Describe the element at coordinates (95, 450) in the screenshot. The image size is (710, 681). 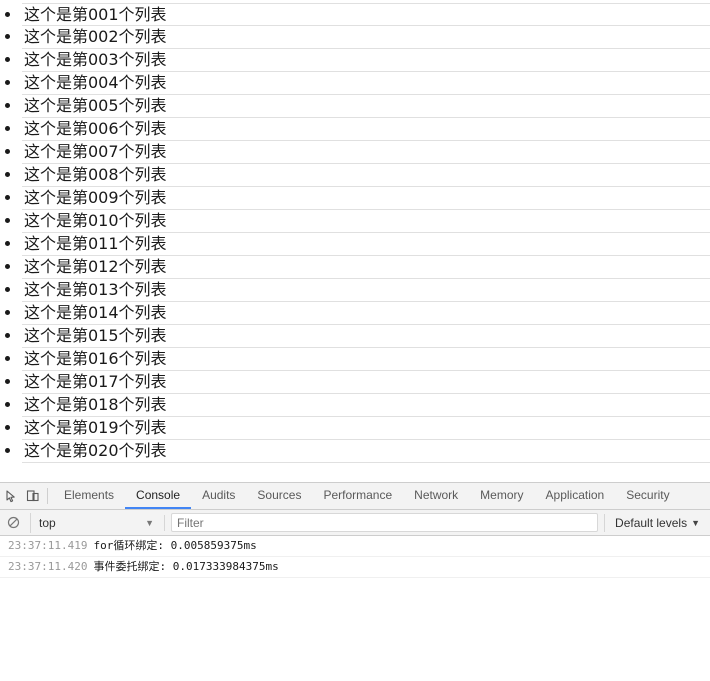
I see `list-item-label: 这个是第020个列表` at that location.